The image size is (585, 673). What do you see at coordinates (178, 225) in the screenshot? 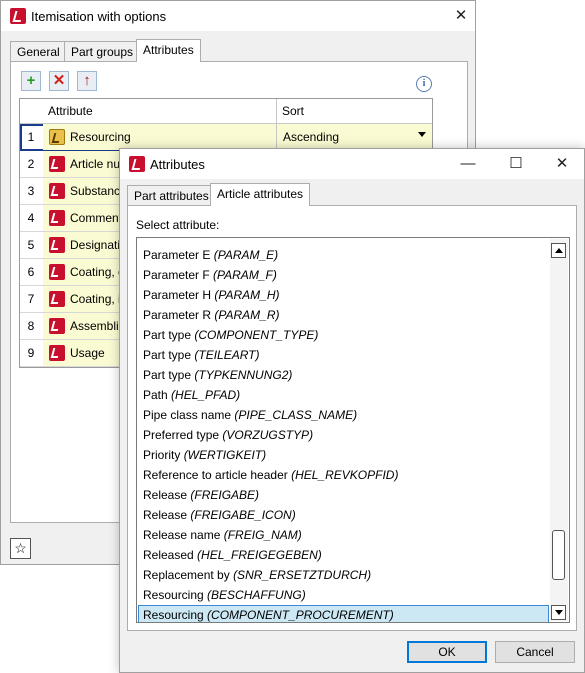
I see `select-attribute-label: Select attribute:` at bounding box center [178, 225].